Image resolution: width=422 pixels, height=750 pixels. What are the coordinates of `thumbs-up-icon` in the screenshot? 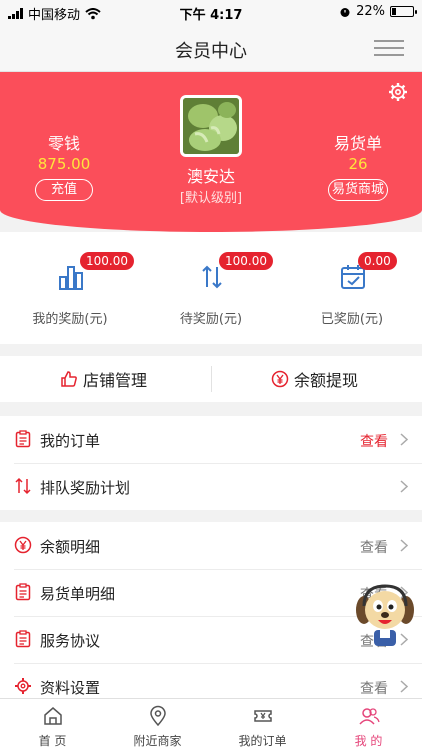 It's located at (69, 379).